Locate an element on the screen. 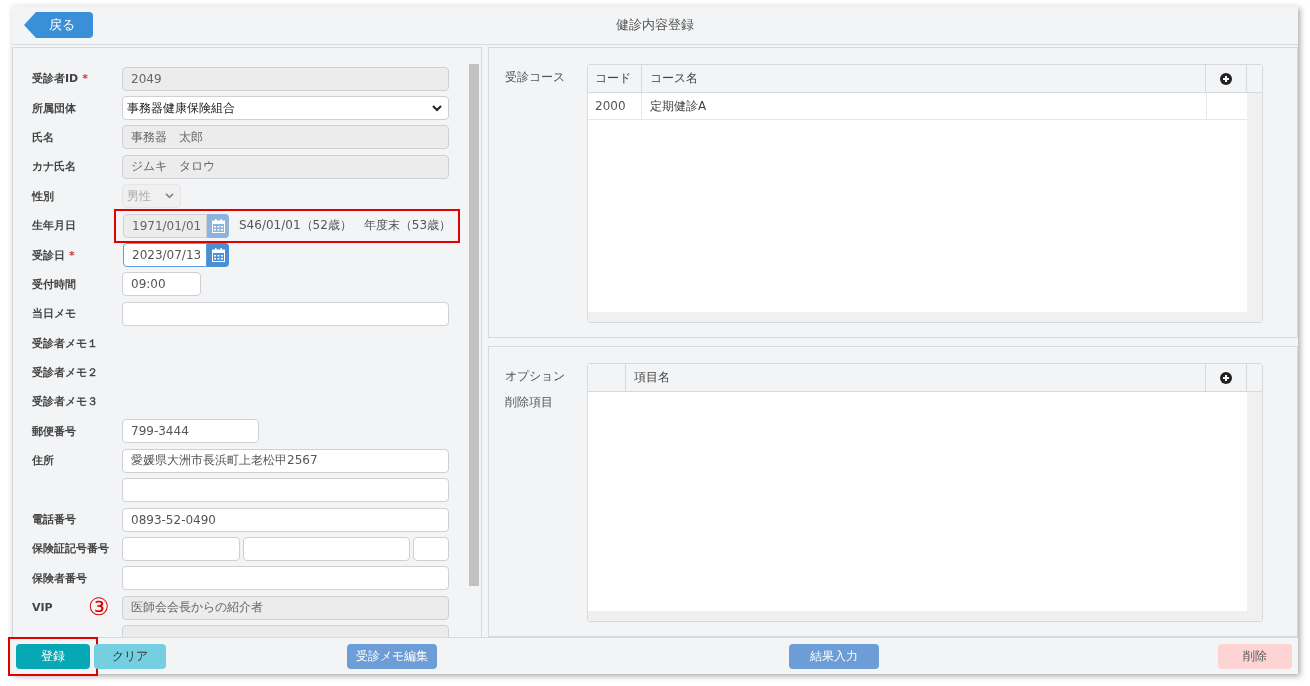  field-label: 受付時間 is located at coordinates (54, 284).